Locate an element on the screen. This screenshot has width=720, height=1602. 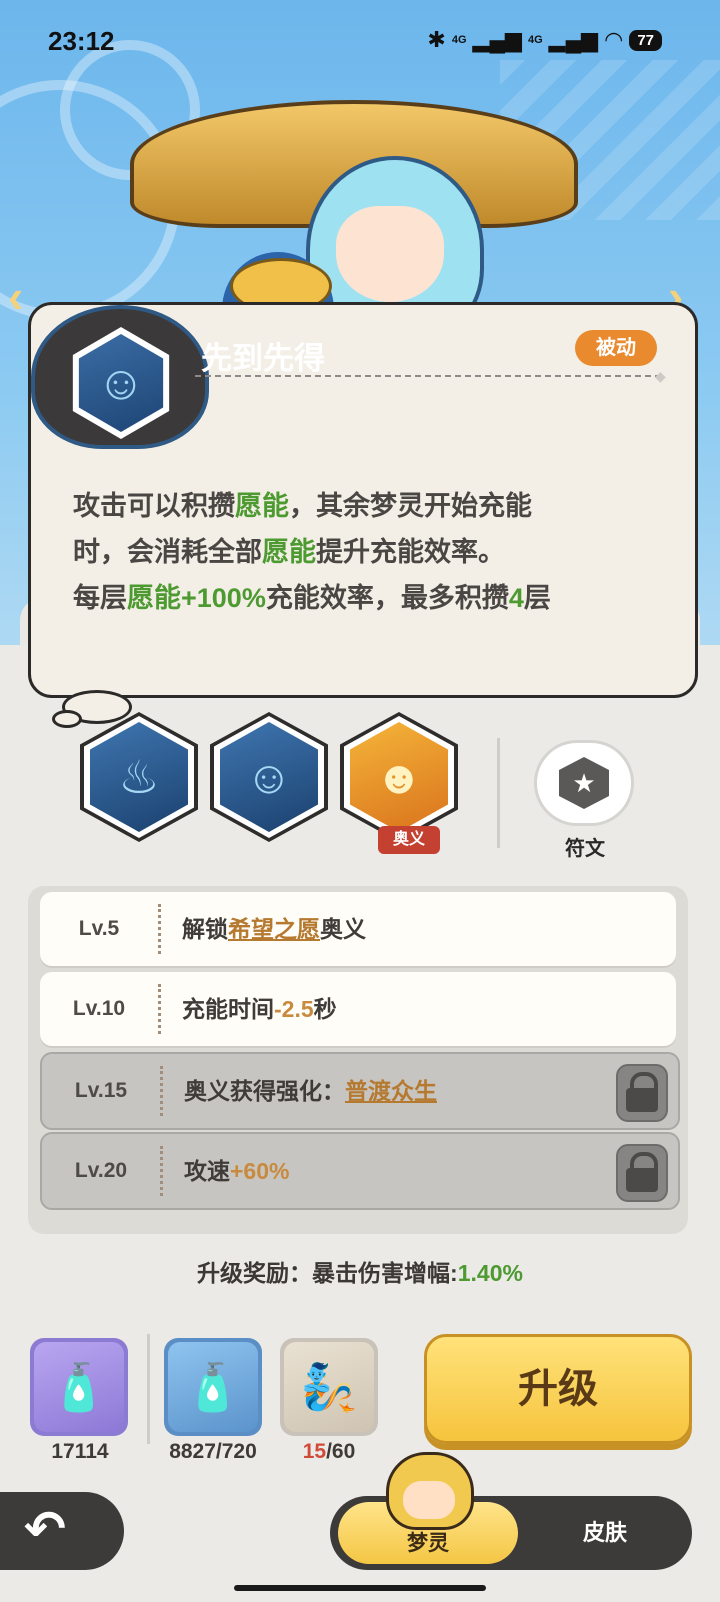
level-number: Lv.20 is located at coordinates (101, 1170).